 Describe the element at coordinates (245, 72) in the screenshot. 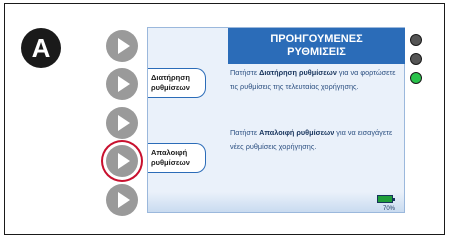

I see `instruction-1-pre: Πατήστε` at that location.